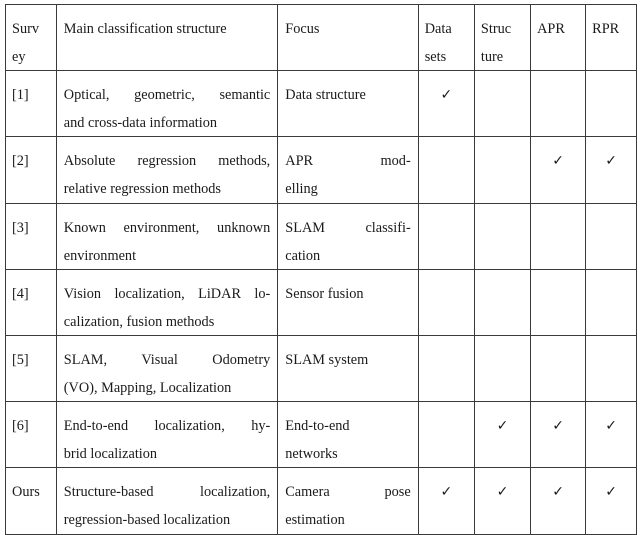 The image size is (640, 535). What do you see at coordinates (502, 37) in the screenshot?
I see `column-header-structure: Struc ture` at bounding box center [502, 37].